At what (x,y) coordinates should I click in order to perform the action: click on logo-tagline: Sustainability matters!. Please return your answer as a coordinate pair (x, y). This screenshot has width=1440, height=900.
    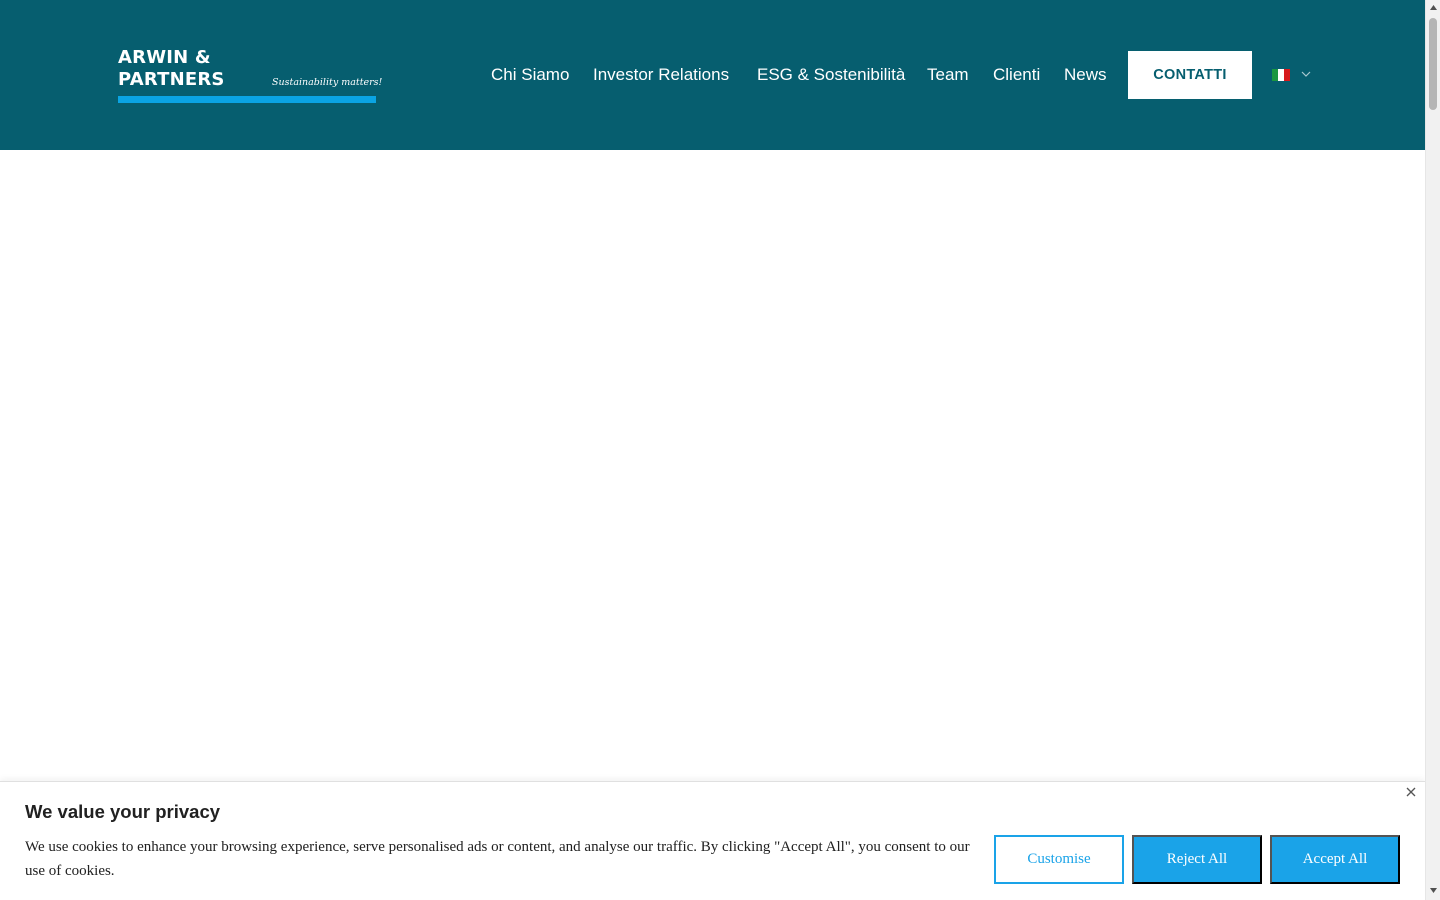
    Looking at the image, I should click on (327, 82).